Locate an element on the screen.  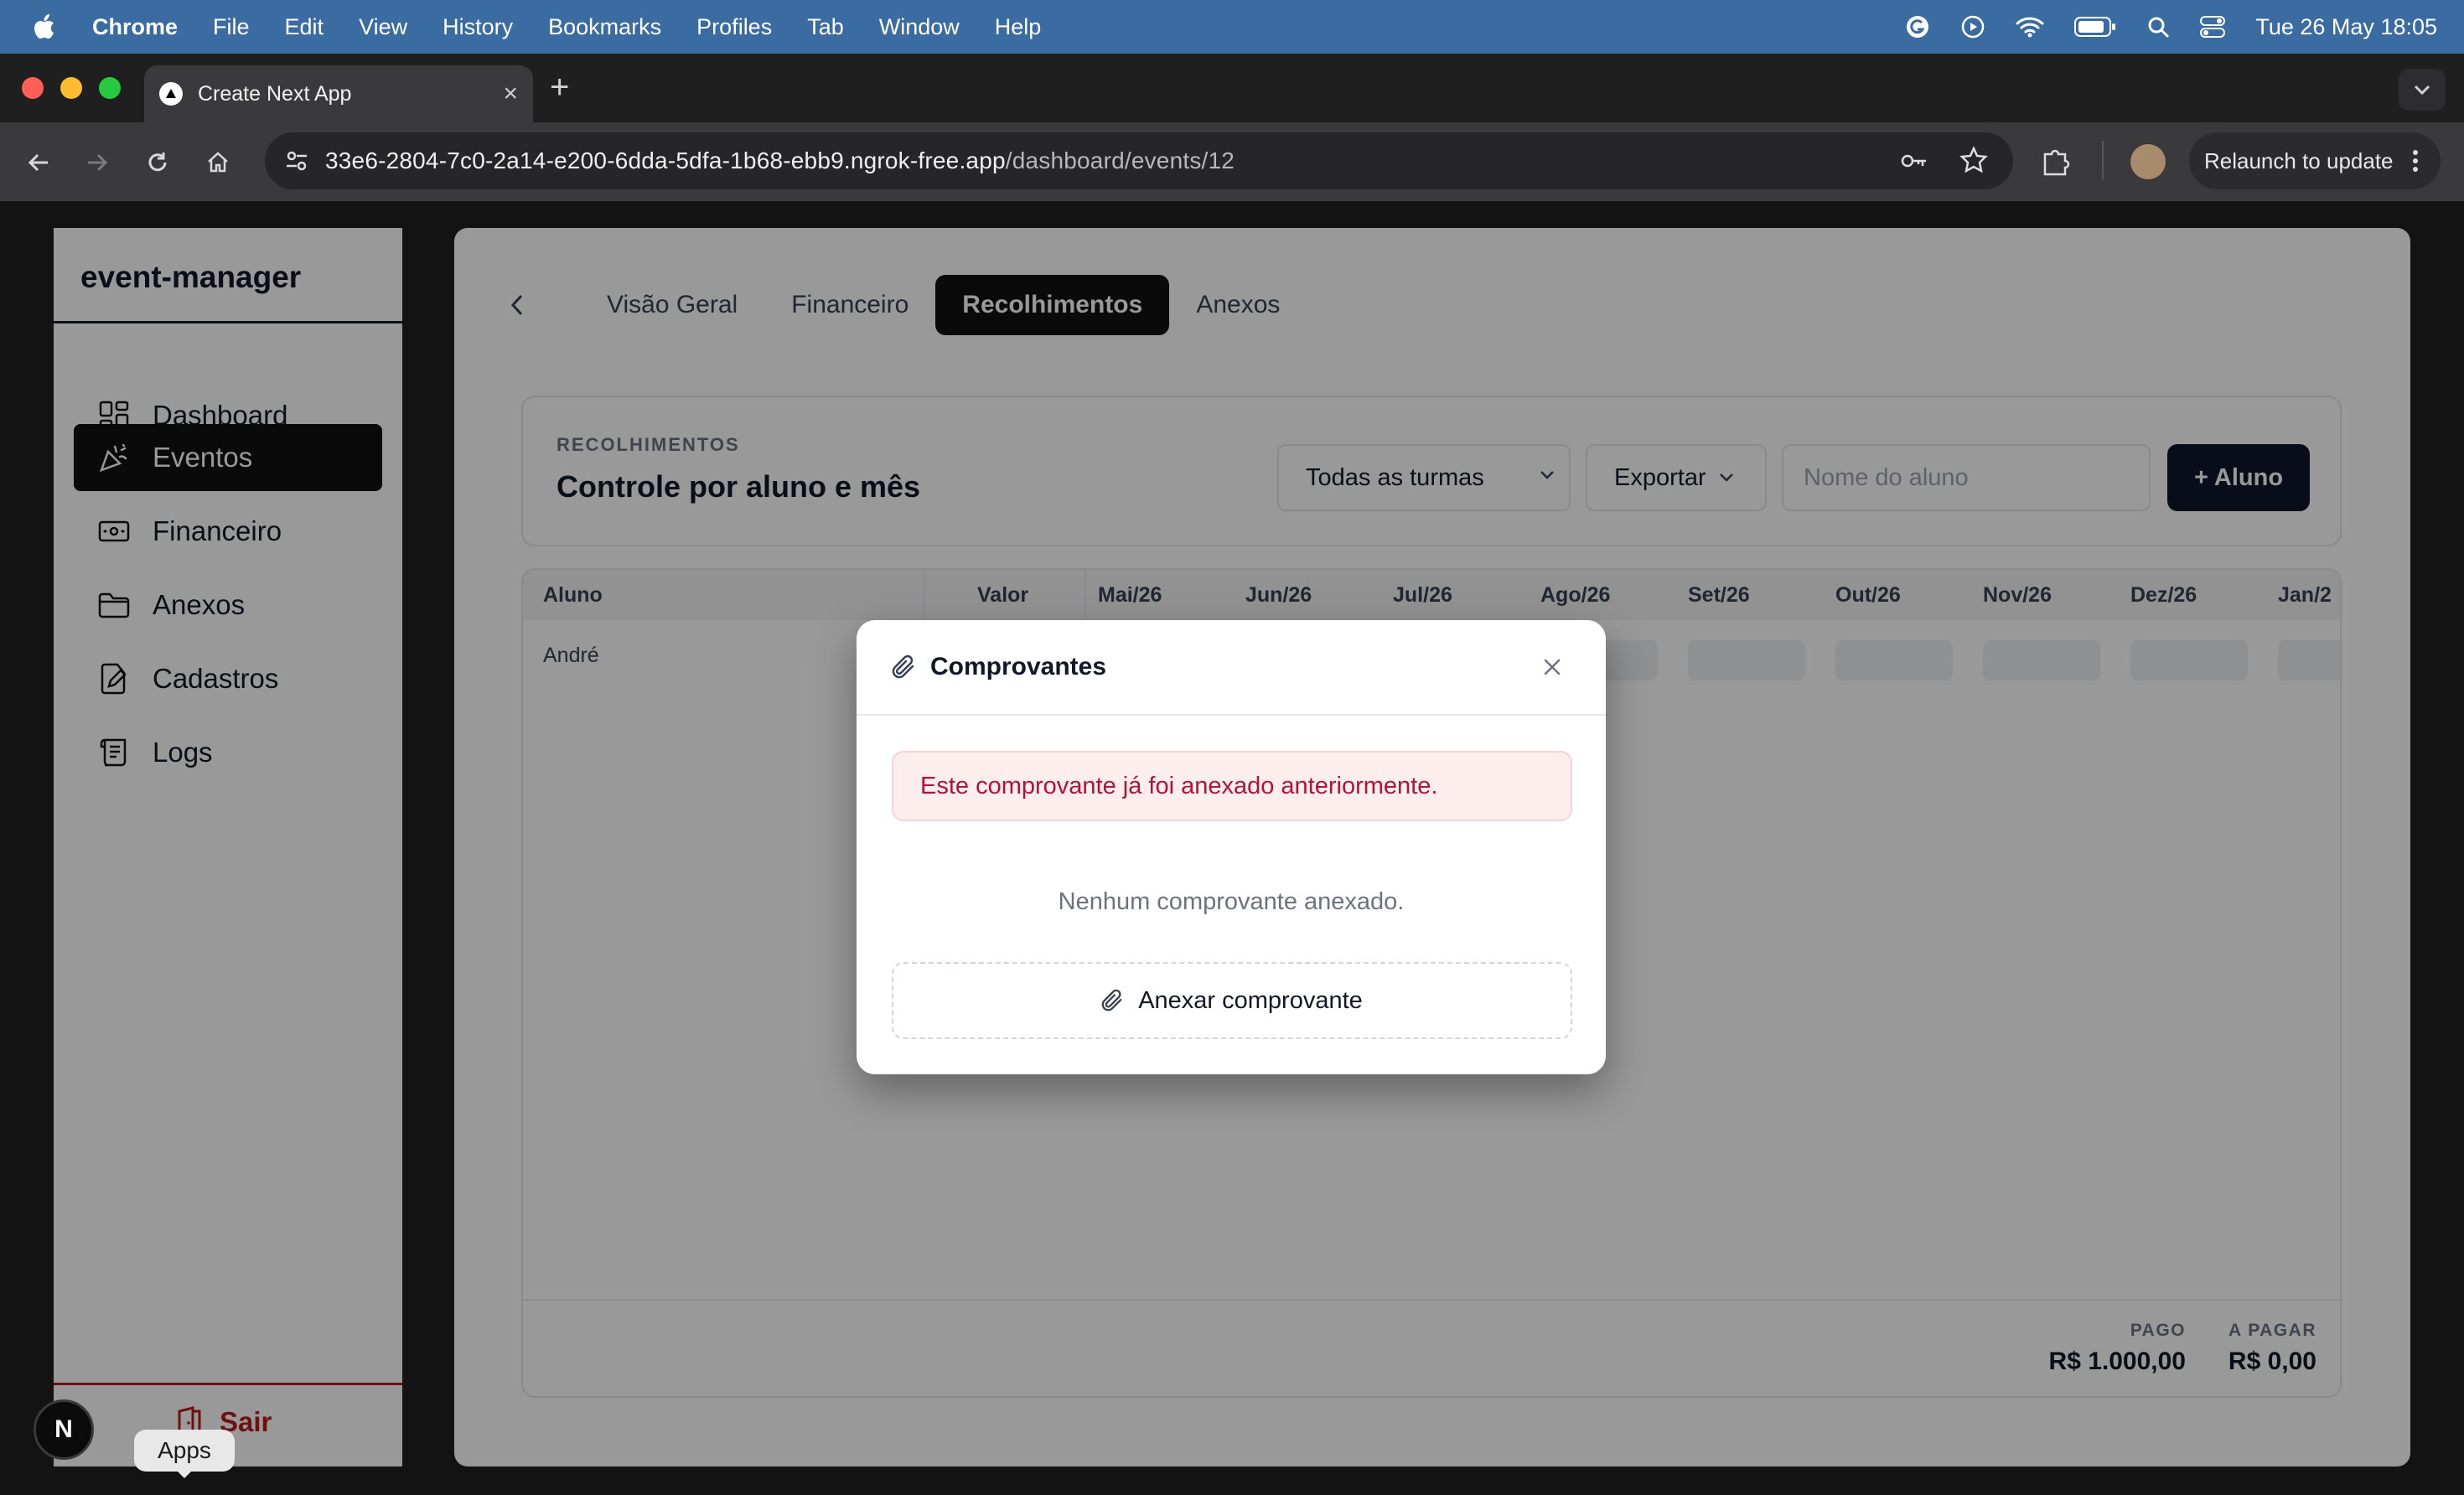
menu-tab: Tab is located at coordinates (825, 27).